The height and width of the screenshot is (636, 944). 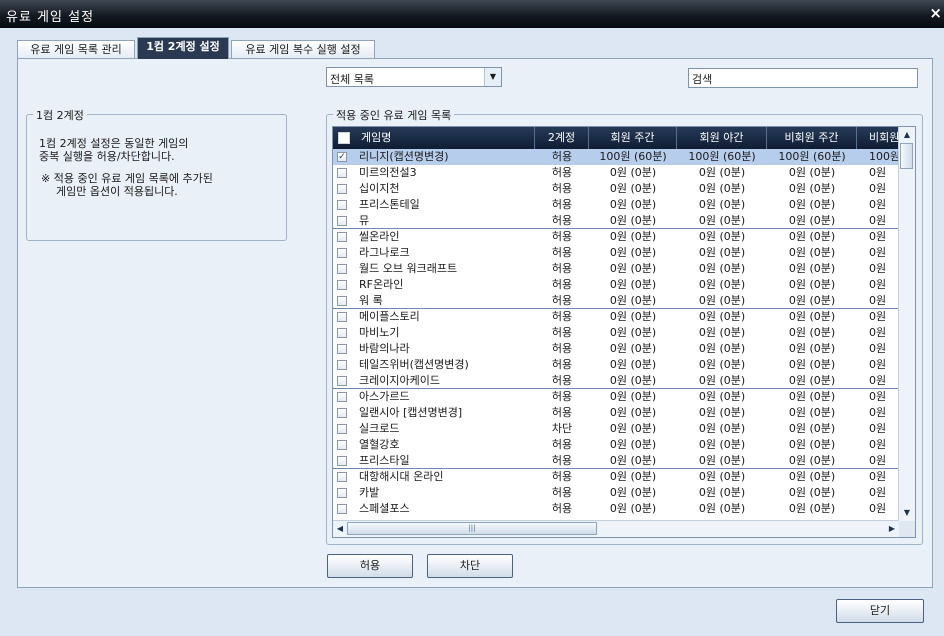 I want to click on close-icon: ×, so click(x=935, y=13).